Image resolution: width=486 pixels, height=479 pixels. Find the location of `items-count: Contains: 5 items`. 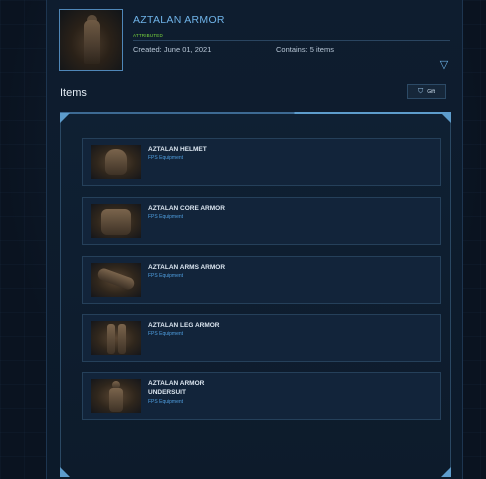

items-count: Contains: 5 items is located at coordinates (305, 49).